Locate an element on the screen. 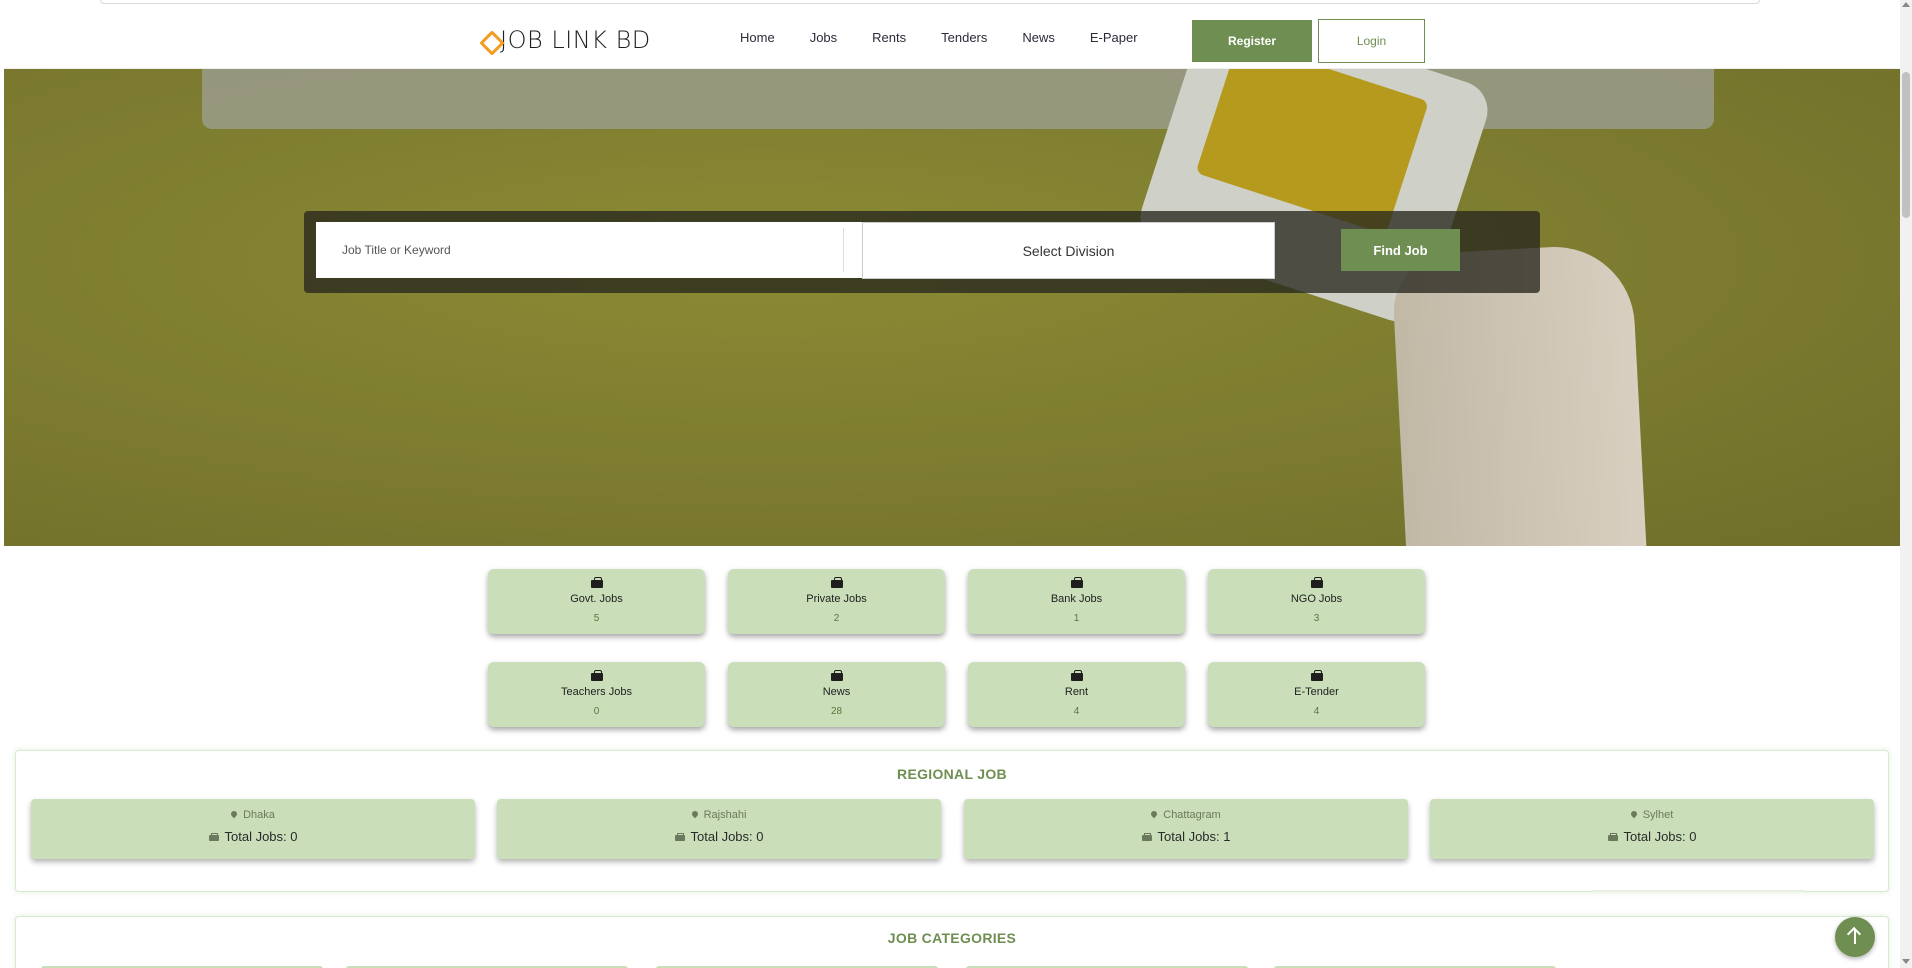 The width and height of the screenshot is (1912, 968). category-label: News is located at coordinates (836, 692).